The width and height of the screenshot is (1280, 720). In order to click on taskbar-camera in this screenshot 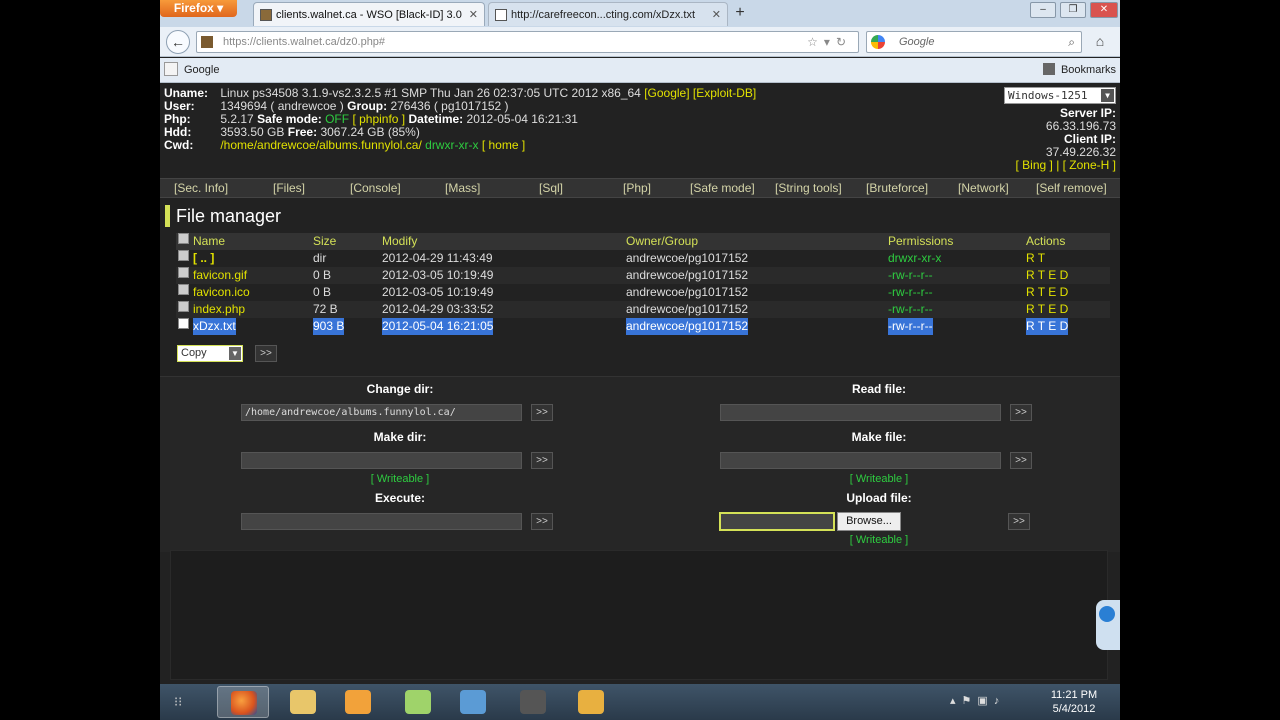, I will do `click(533, 702)`.